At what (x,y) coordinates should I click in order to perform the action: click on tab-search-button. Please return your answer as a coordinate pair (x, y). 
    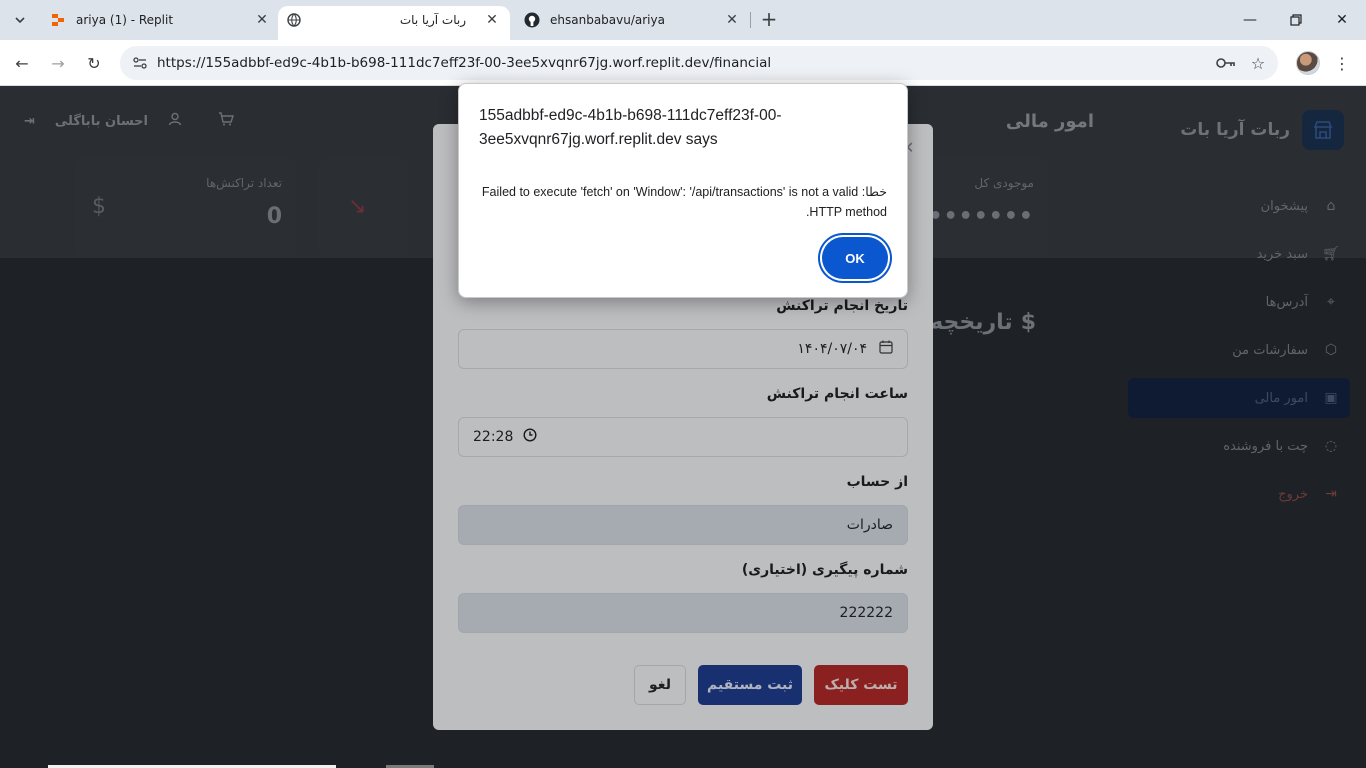
    Looking at the image, I should click on (20, 20).